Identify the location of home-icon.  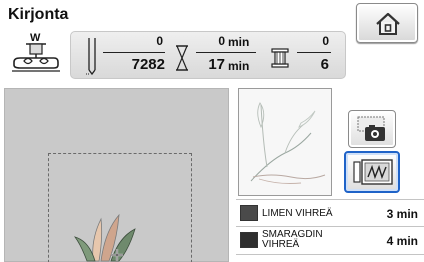
(388, 23).